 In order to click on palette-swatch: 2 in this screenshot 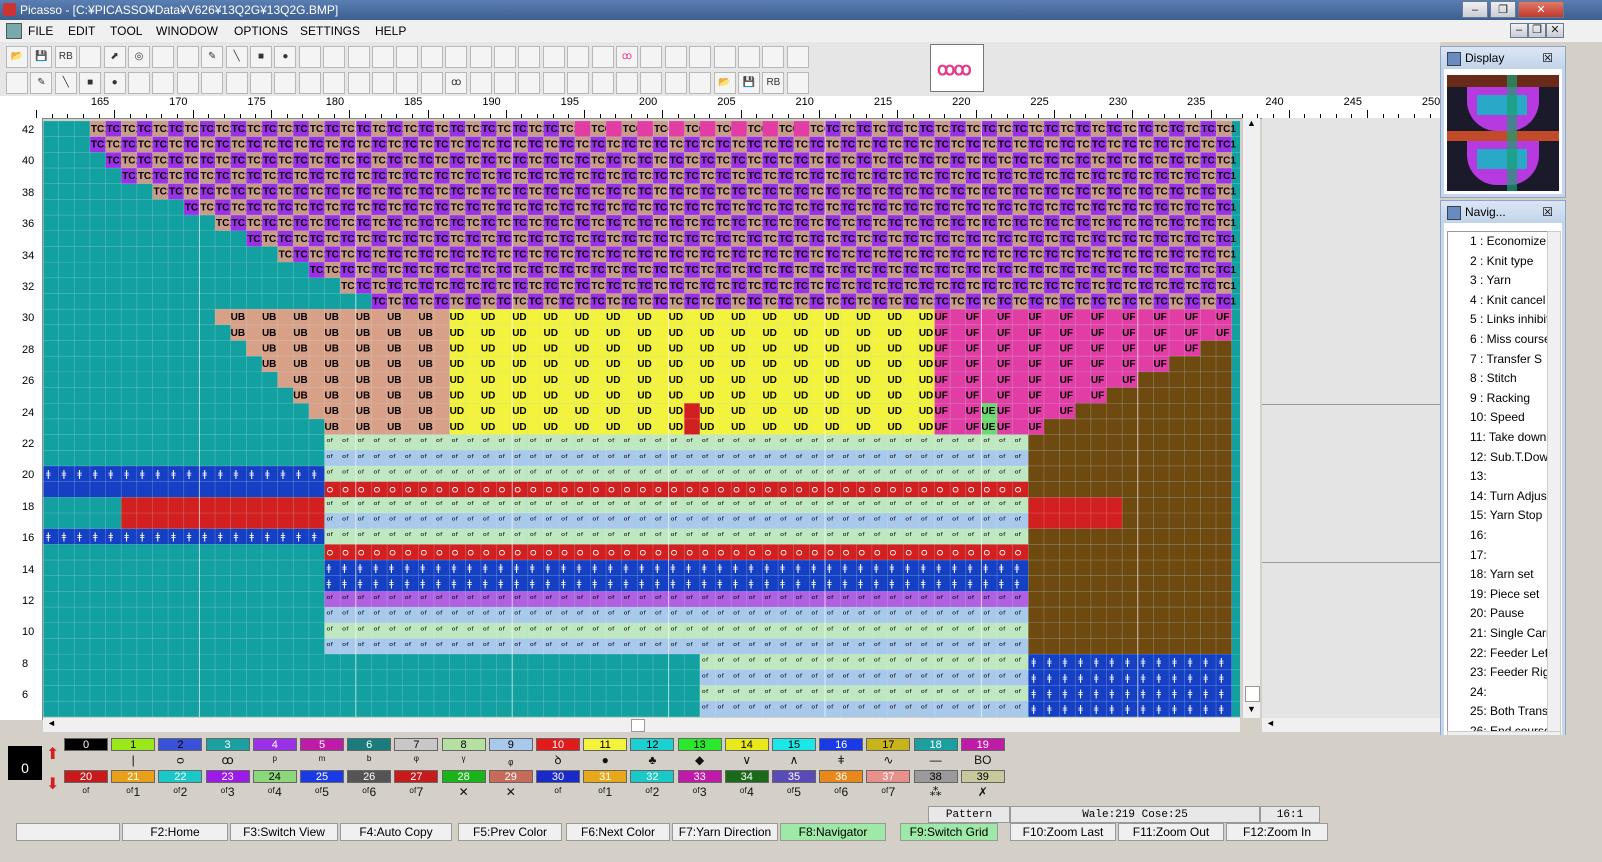, I will do `click(180, 744)`.